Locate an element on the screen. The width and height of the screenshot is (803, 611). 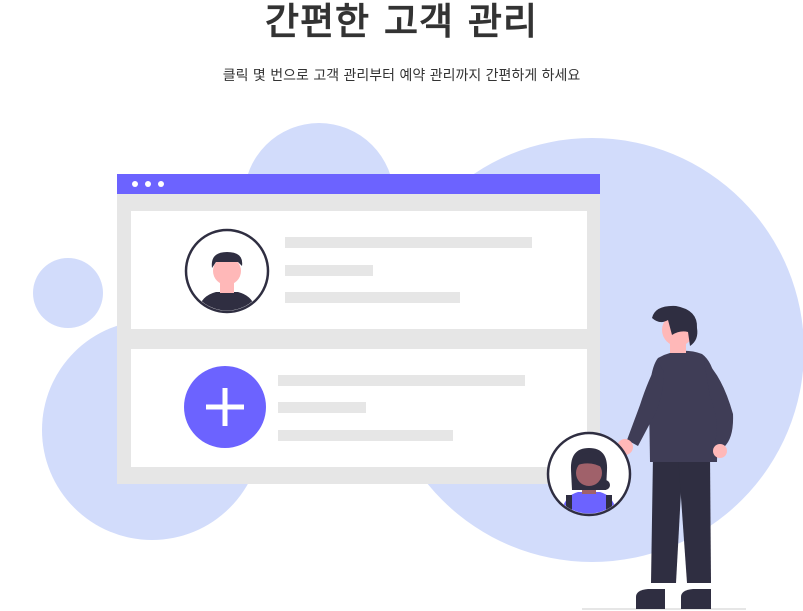
blob-small-left is located at coordinates (68, 293).